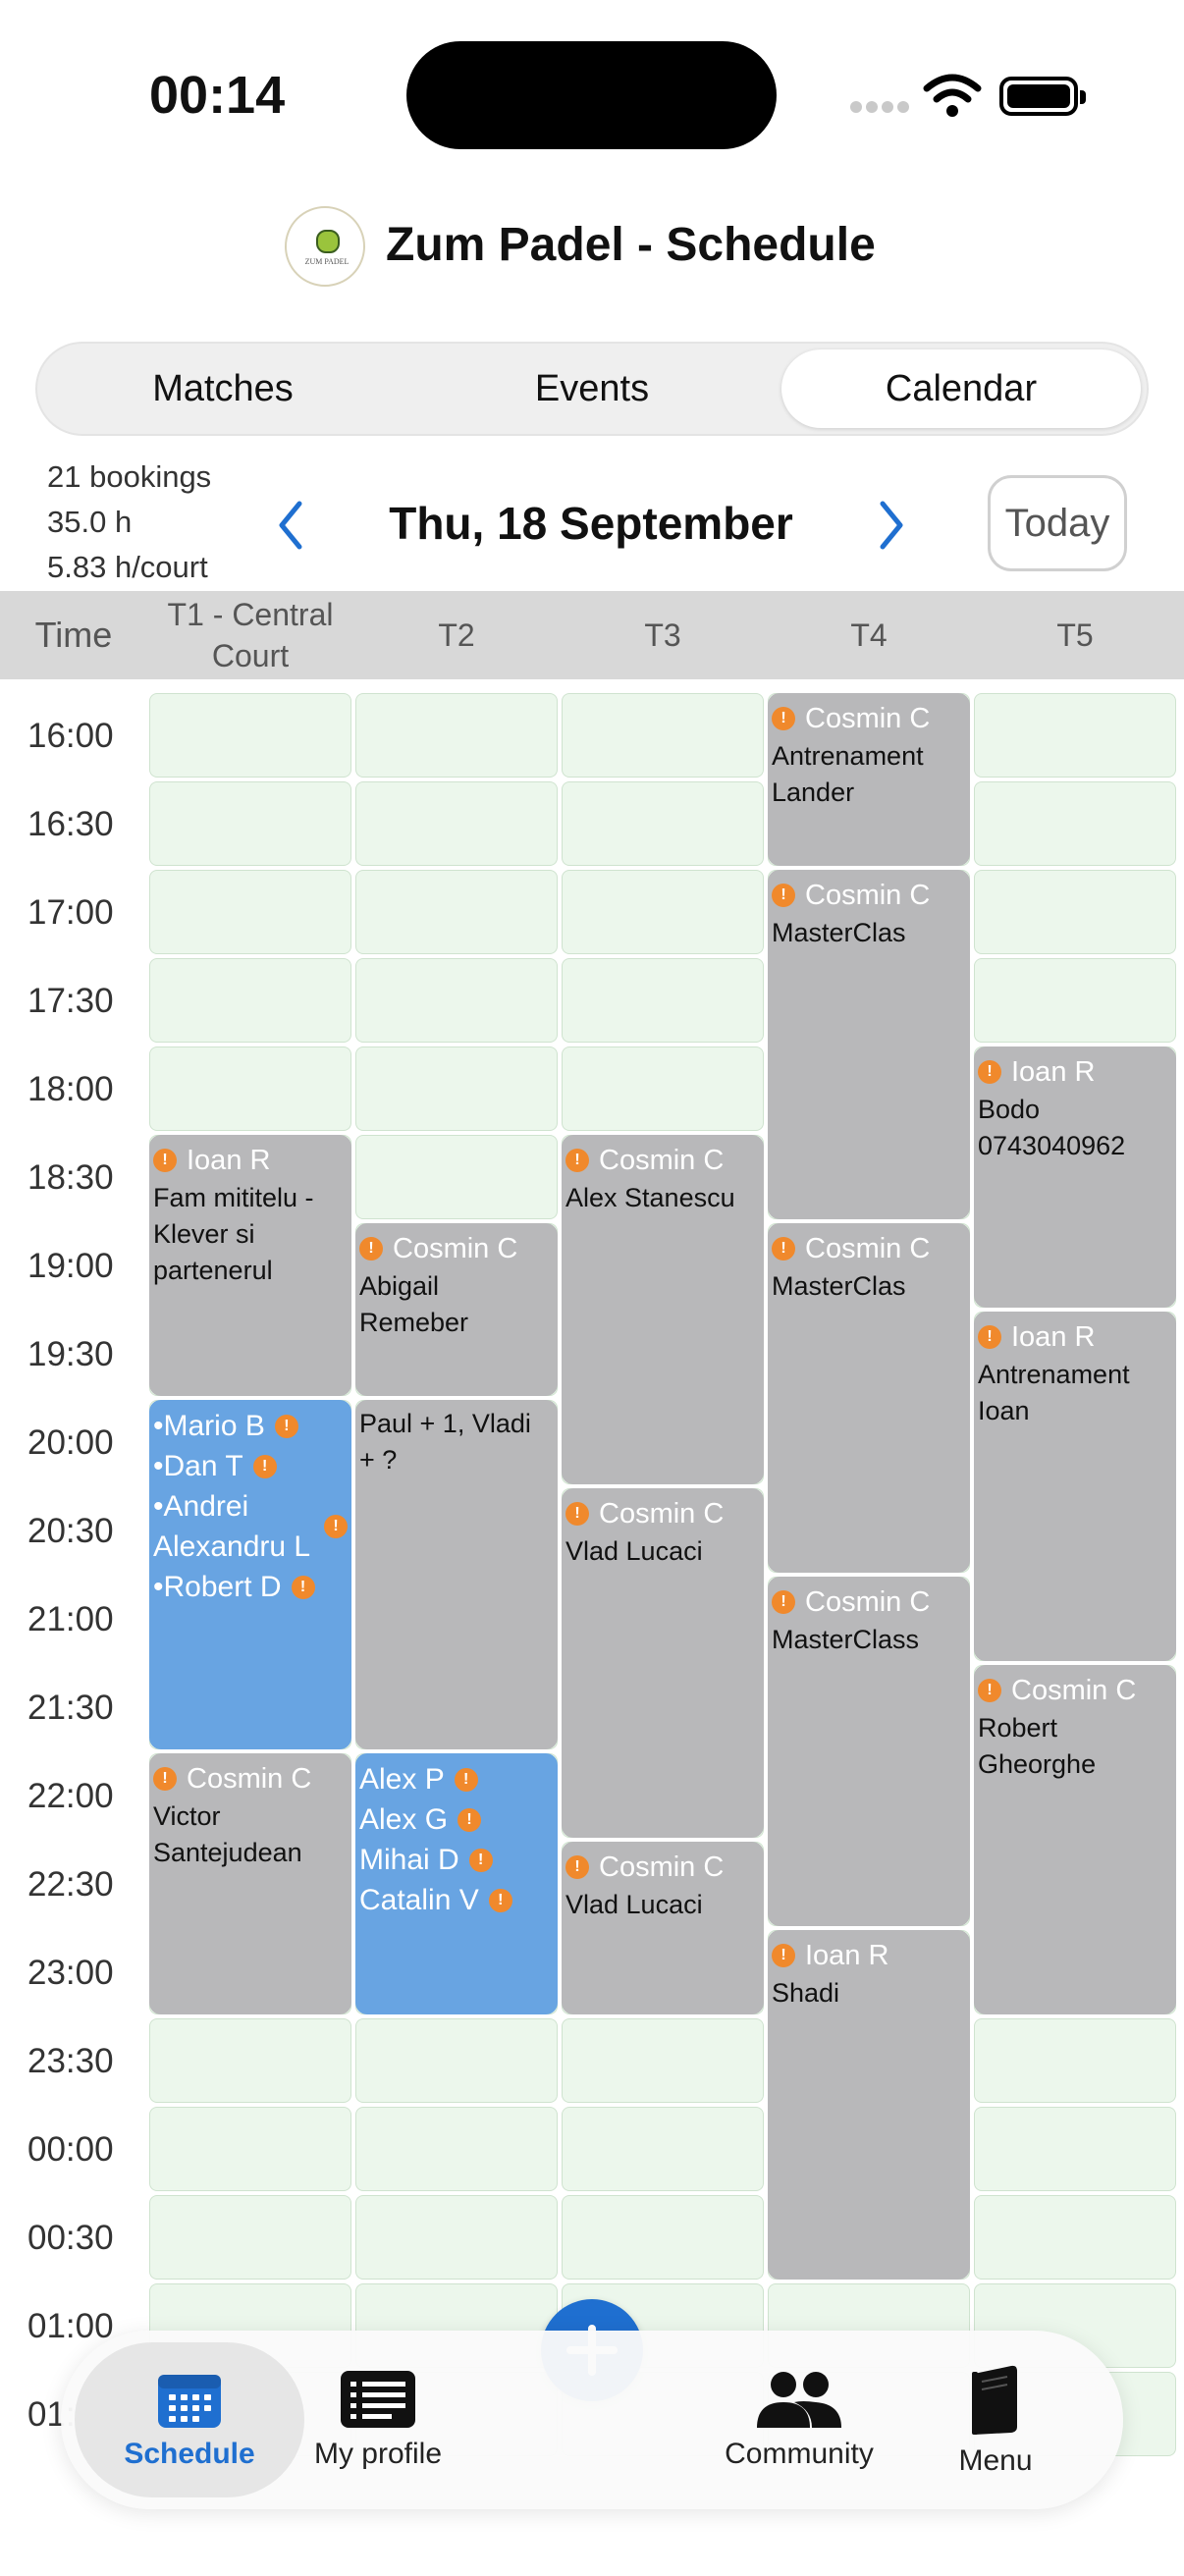  What do you see at coordinates (419, 1900) in the screenshot?
I see `player-name: Catalin V` at bounding box center [419, 1900].